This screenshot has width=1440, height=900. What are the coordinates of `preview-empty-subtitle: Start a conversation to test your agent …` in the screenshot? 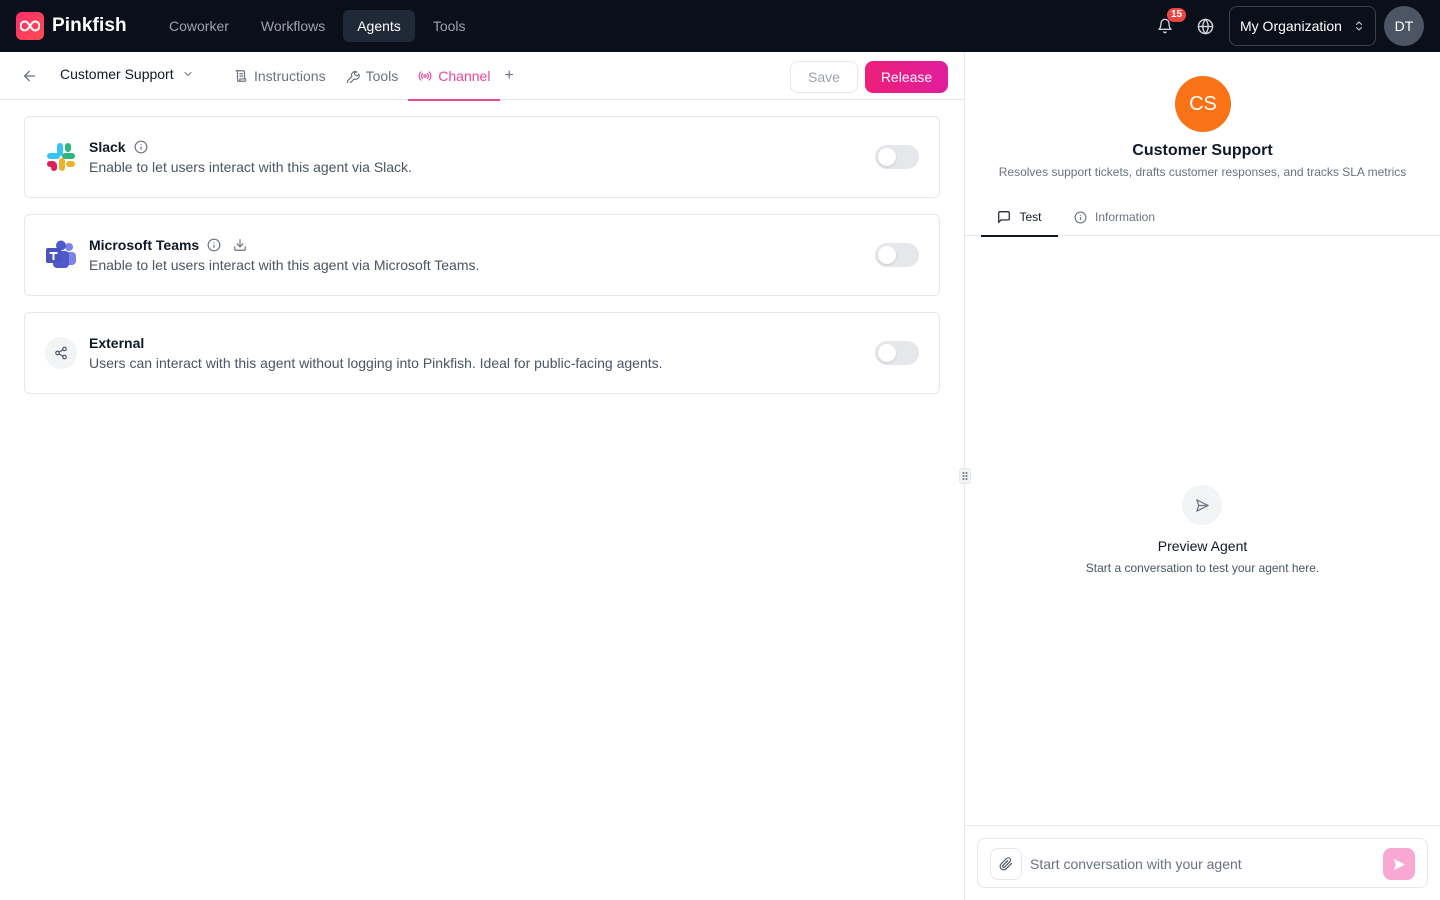 It's located at (1202, 568).